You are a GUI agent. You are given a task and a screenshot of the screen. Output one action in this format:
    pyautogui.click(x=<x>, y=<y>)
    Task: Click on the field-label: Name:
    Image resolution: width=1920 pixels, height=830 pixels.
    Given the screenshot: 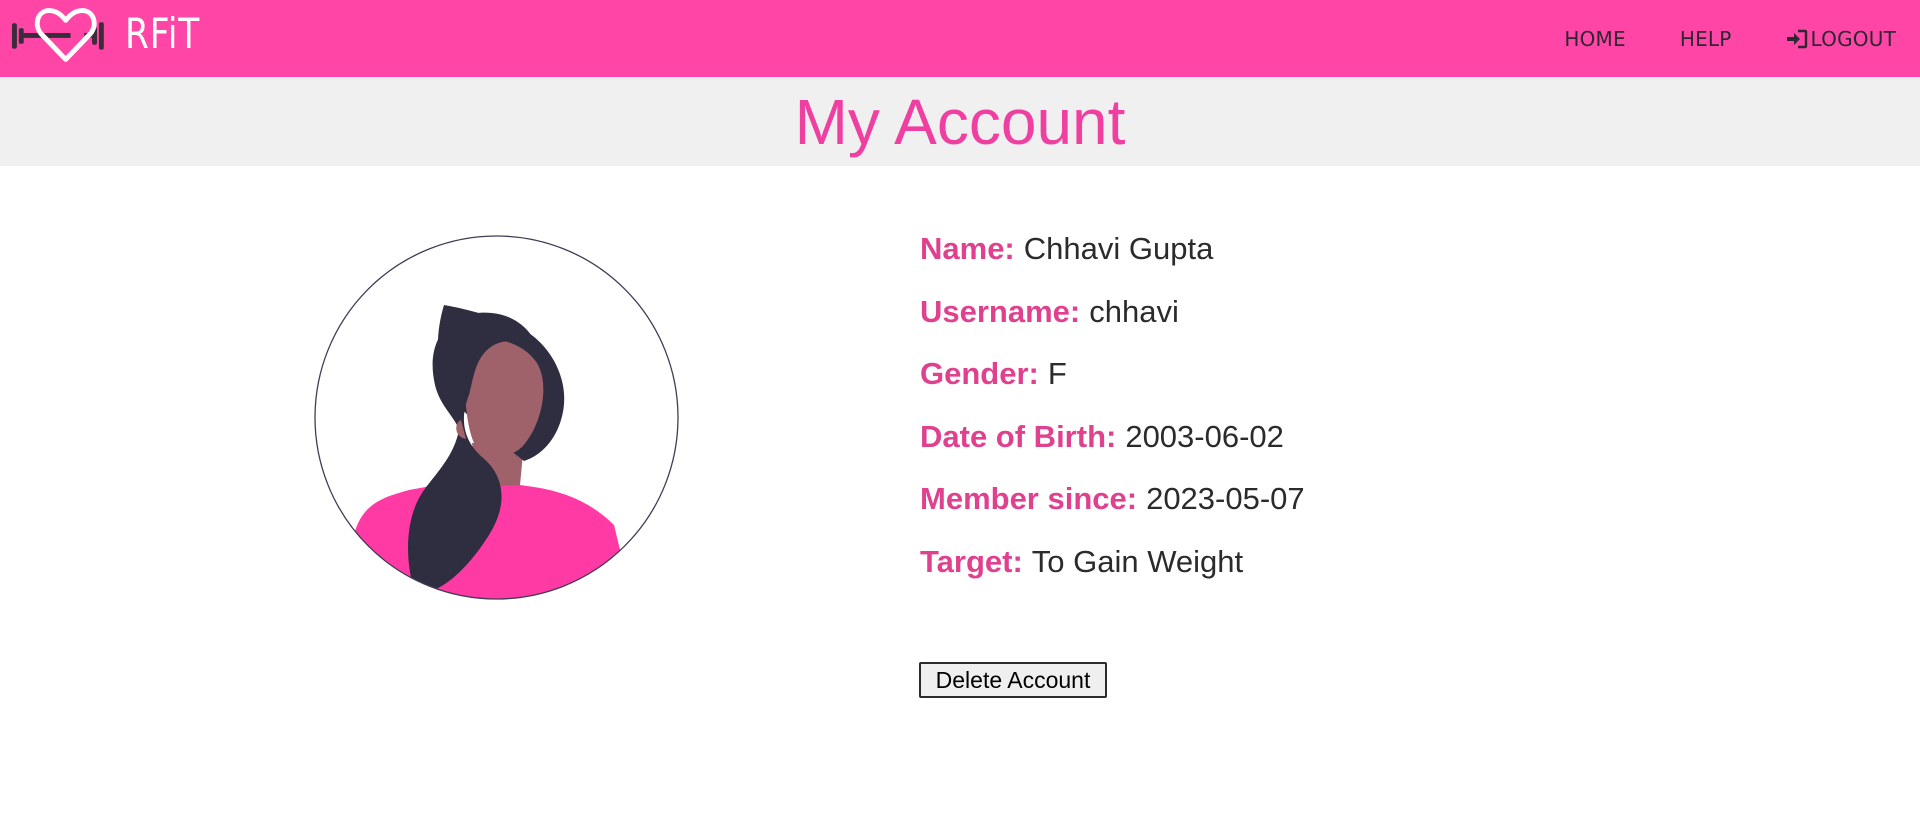 What is the action you would take?
    pyautogui.click(x=967, y=248)
    